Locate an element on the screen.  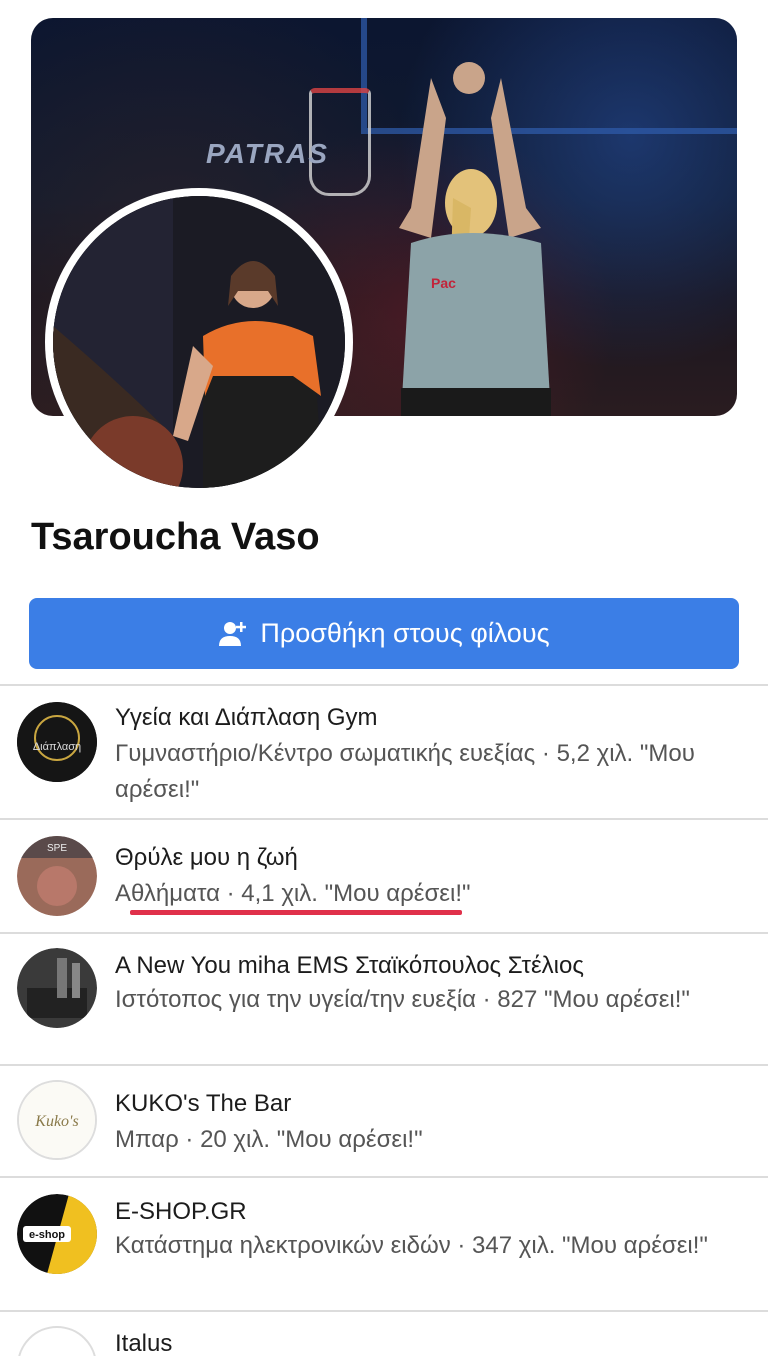
page-title: Υγεία και Διάπλαση Gym is located at coordinates (246, 718).